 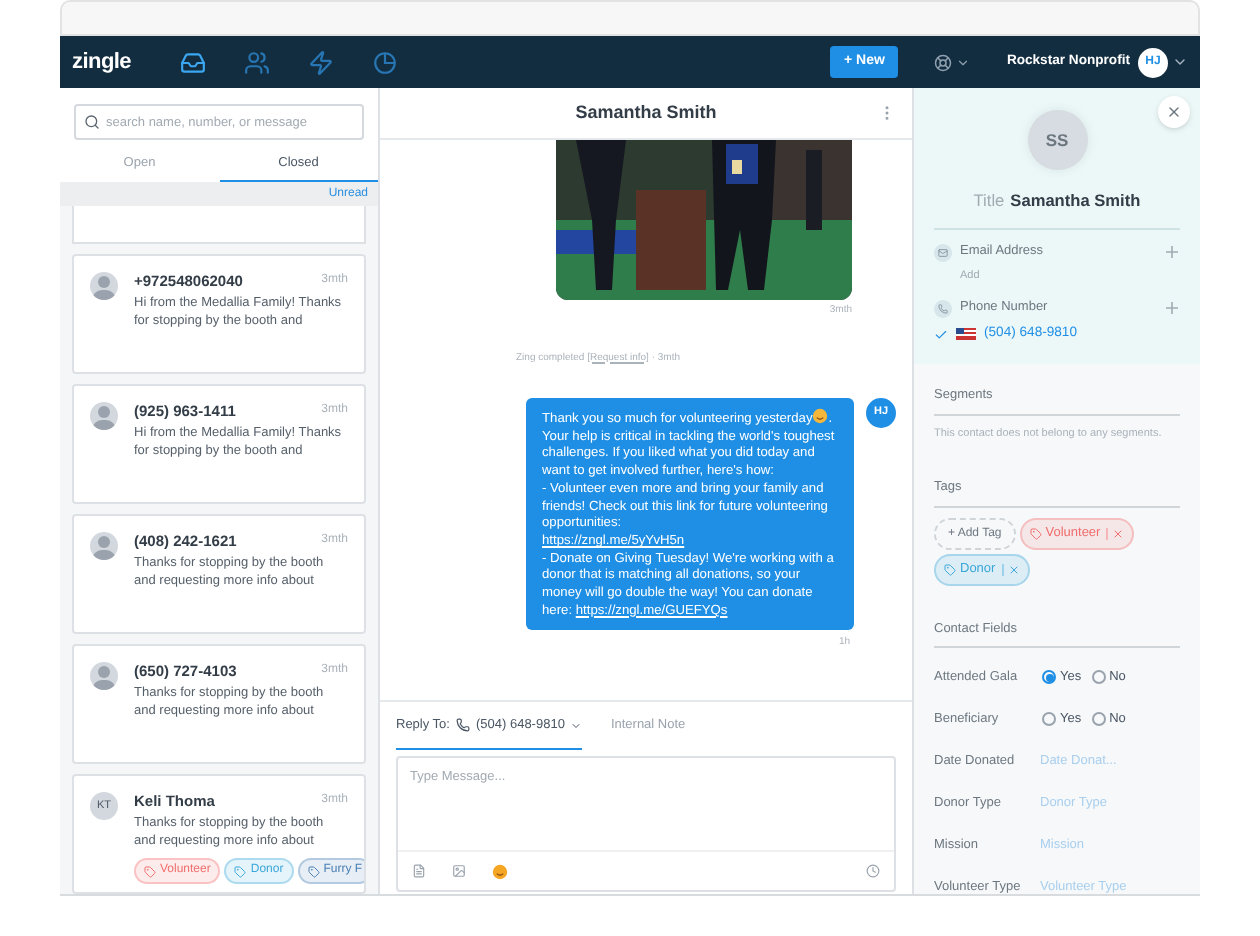 I want to click on lifebuoy-icon, so click(x=943, y=62).